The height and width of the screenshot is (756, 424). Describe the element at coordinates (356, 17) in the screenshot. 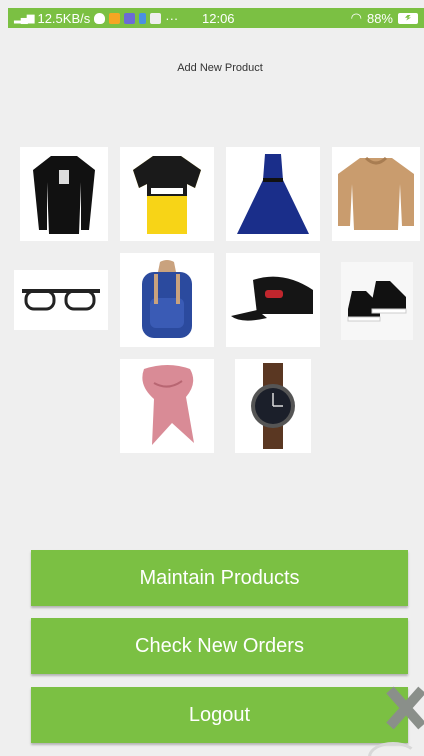

I see `headset-icon: ◠` at that location.